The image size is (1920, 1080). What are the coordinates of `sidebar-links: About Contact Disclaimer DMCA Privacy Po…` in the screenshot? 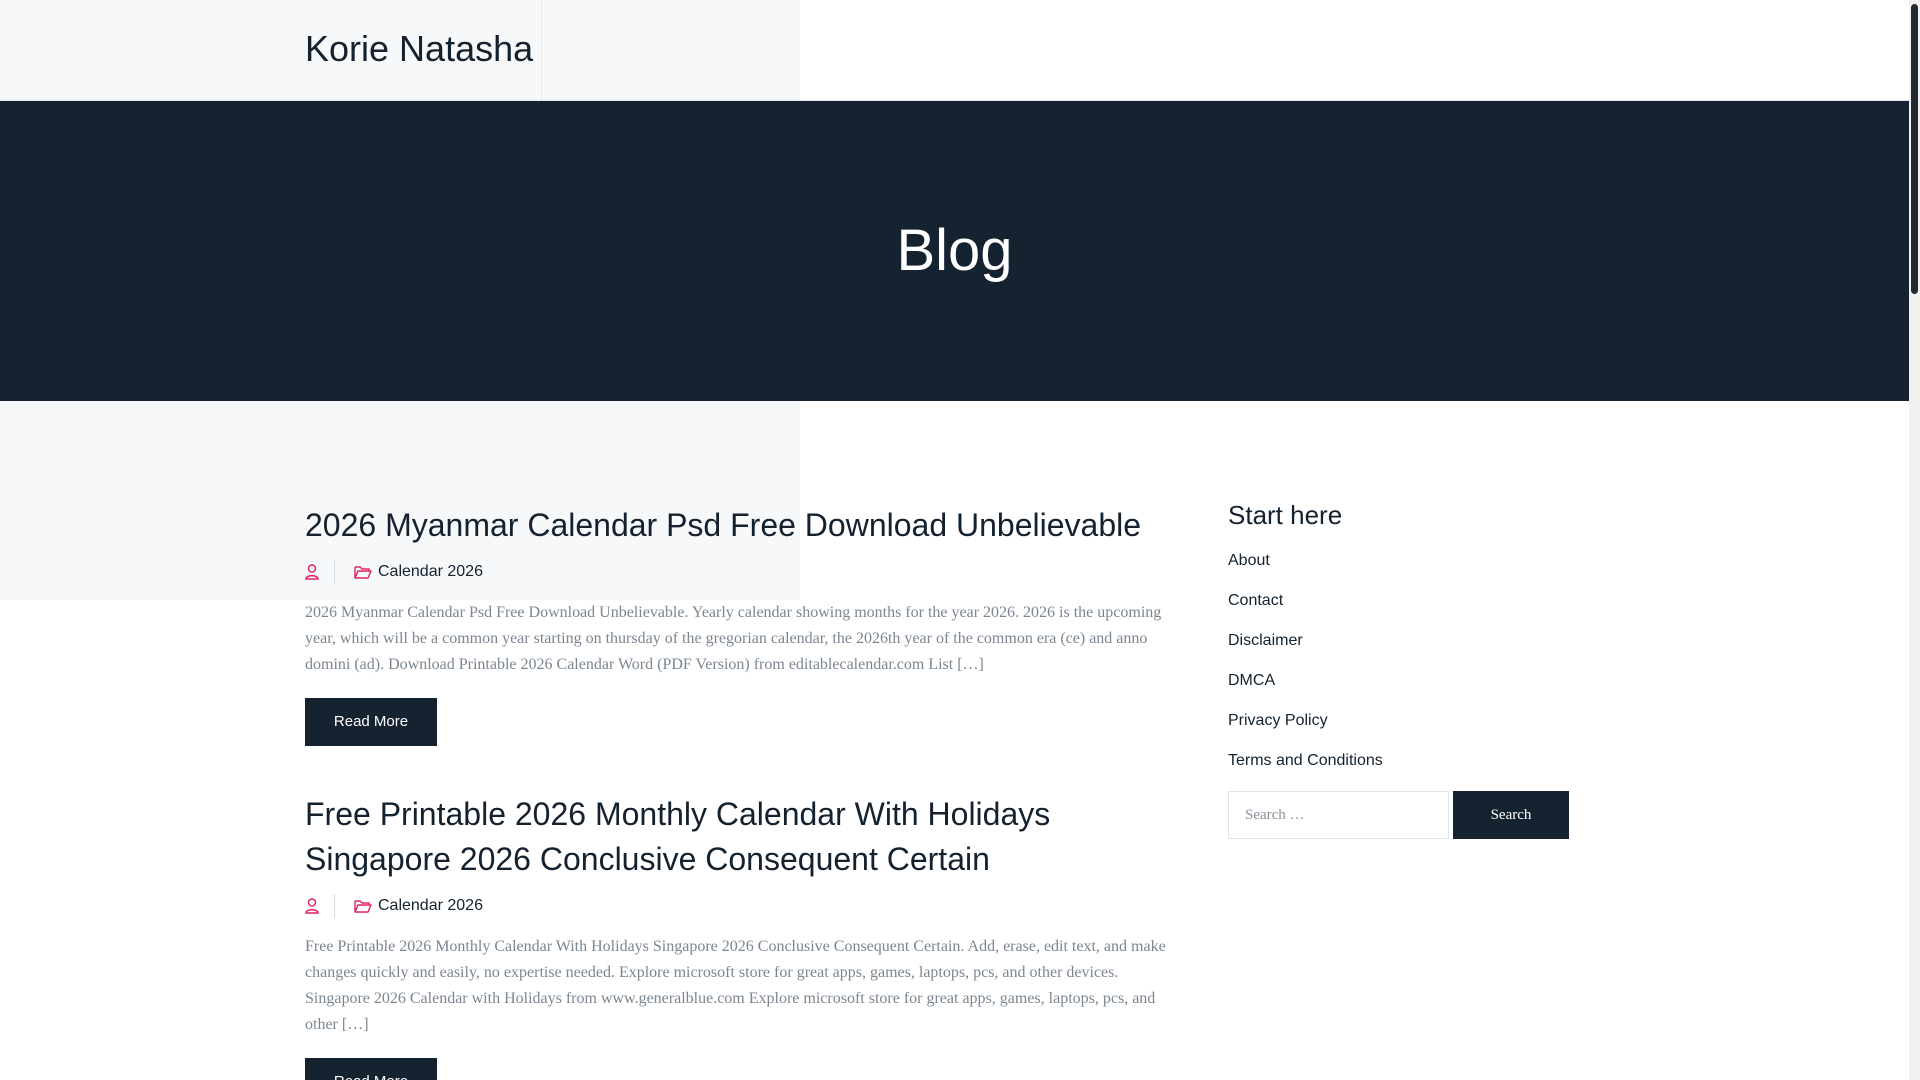 It's located at (1399, 670).